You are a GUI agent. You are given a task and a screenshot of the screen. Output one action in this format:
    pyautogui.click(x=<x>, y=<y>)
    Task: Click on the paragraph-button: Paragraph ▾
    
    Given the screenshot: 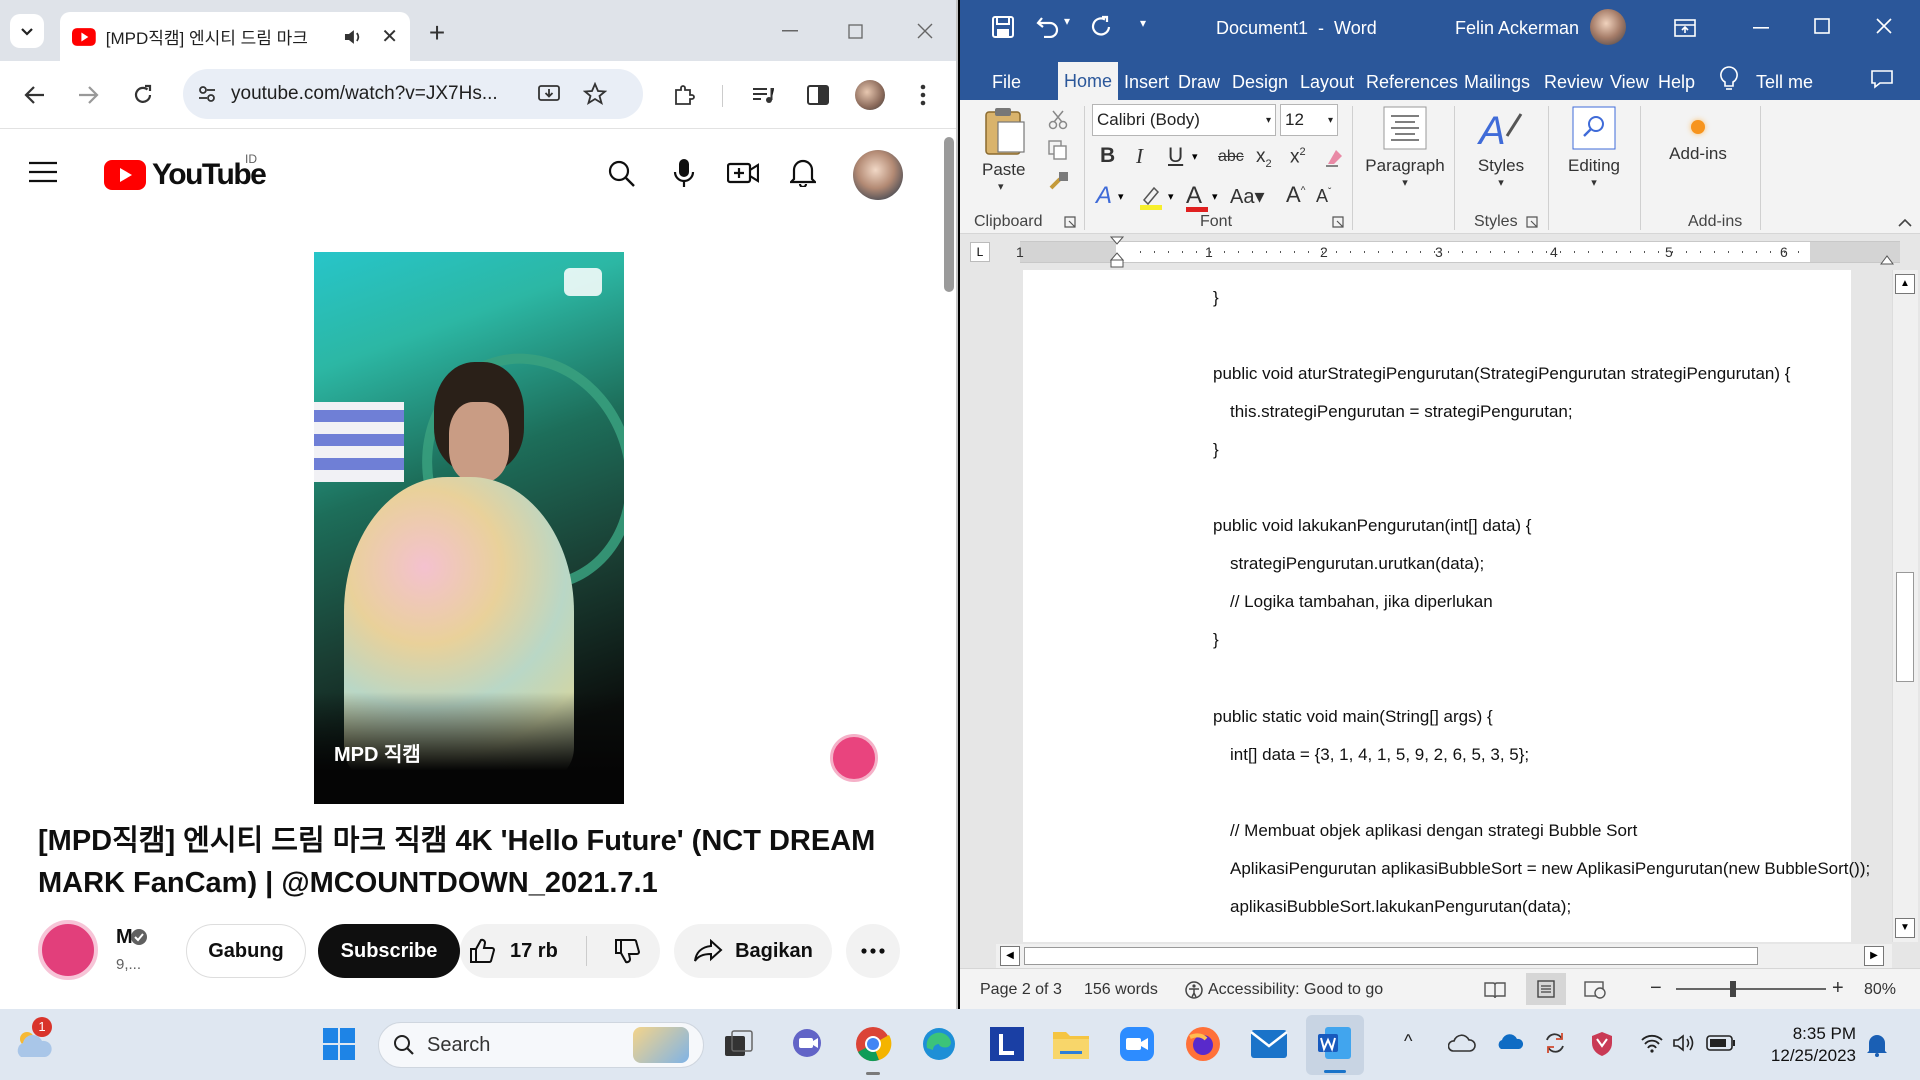 What is the action you would take?
    pyautogui.click(x=1405, y=147)
    